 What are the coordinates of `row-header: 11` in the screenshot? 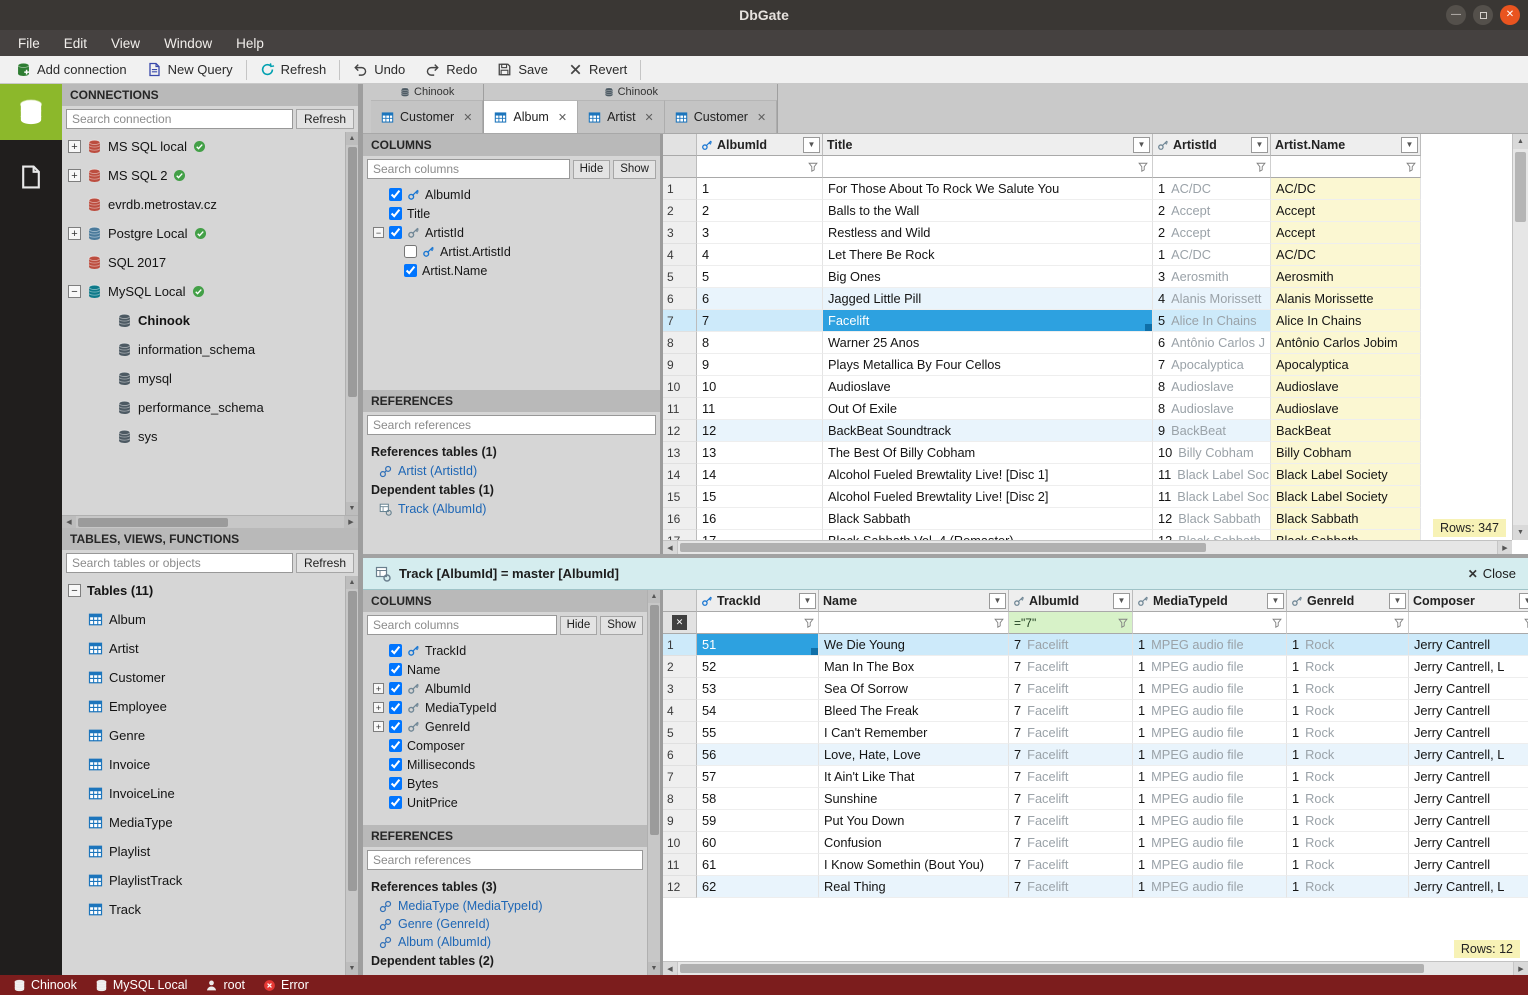 It's located at (680, 865).